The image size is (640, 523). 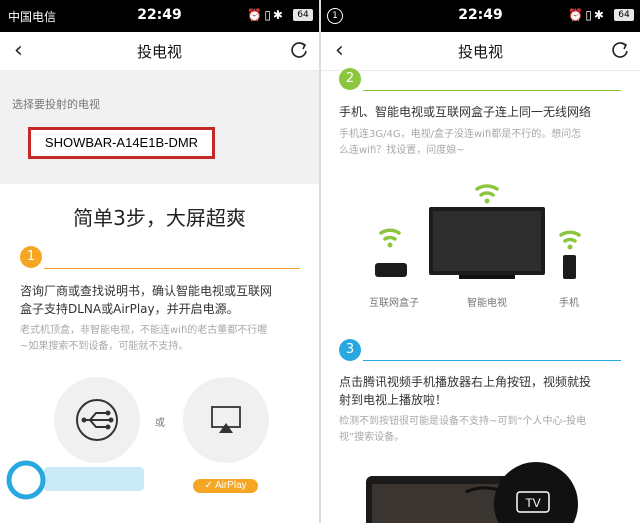 I want to click on step-2-badge: 2, so click(x=350, y=79).